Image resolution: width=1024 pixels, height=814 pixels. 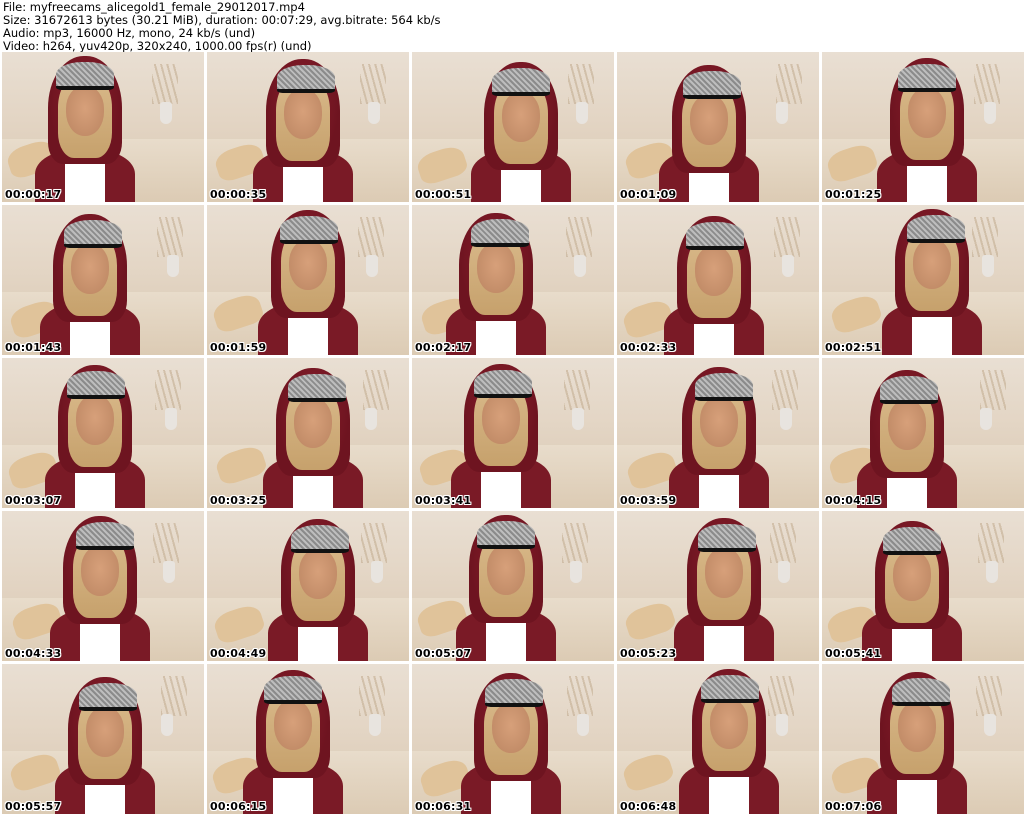 What do you see at coordinates (238, 500) in the screenshot?
I see `frame-timestamp: 00:03:25` at bounding box center [238, 500].